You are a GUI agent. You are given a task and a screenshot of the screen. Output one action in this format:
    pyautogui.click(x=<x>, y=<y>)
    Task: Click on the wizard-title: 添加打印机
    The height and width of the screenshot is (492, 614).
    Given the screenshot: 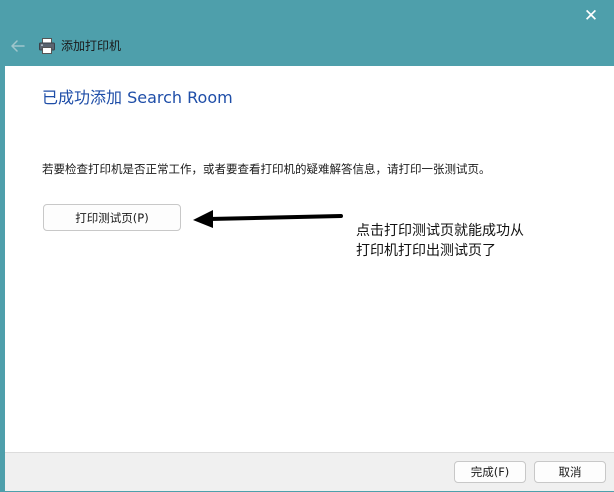 What is the action you would take?
    pyautogui.click(x=91, y=46)
    